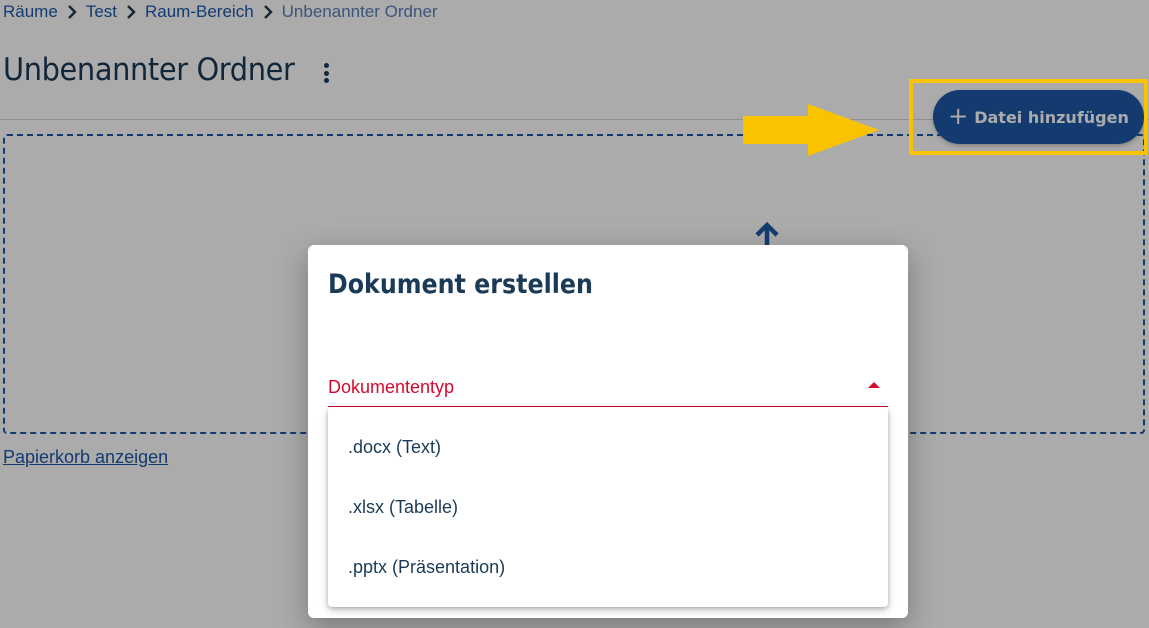 The height and width of the screenshot is (628, 1149). I want to click on option-xlsx: .xlsx (Tabelle), so click(608, 507).